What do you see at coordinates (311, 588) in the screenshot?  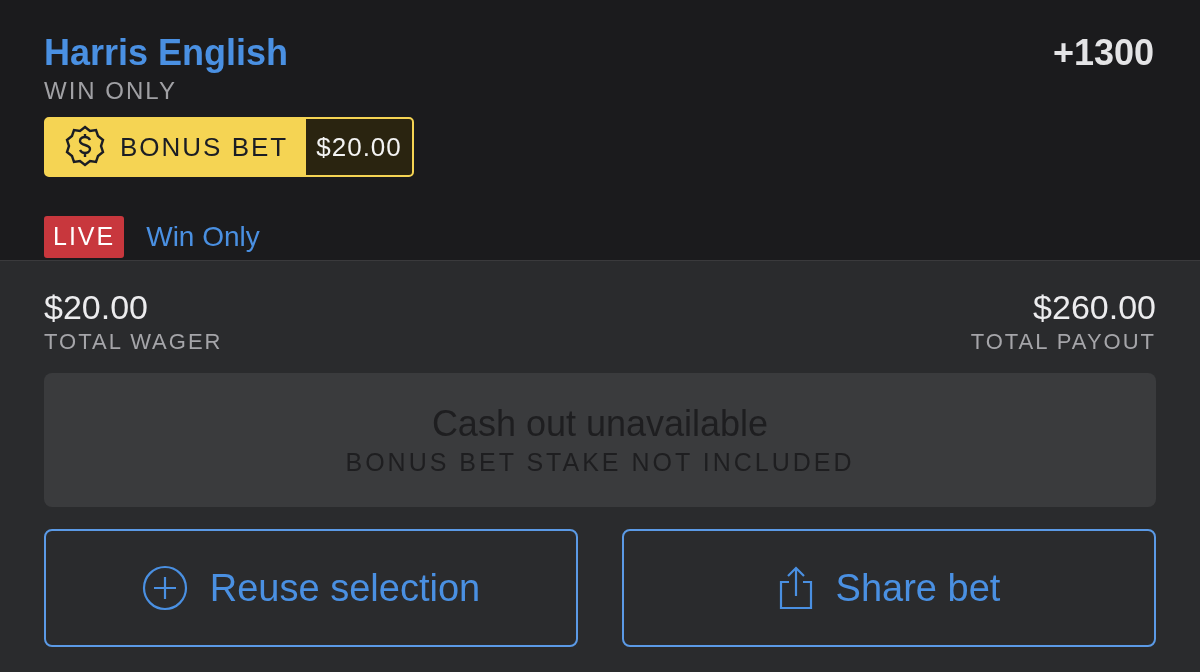 I see `reuse-selection-button: Reuse selection` at bounding box center [311, 588].